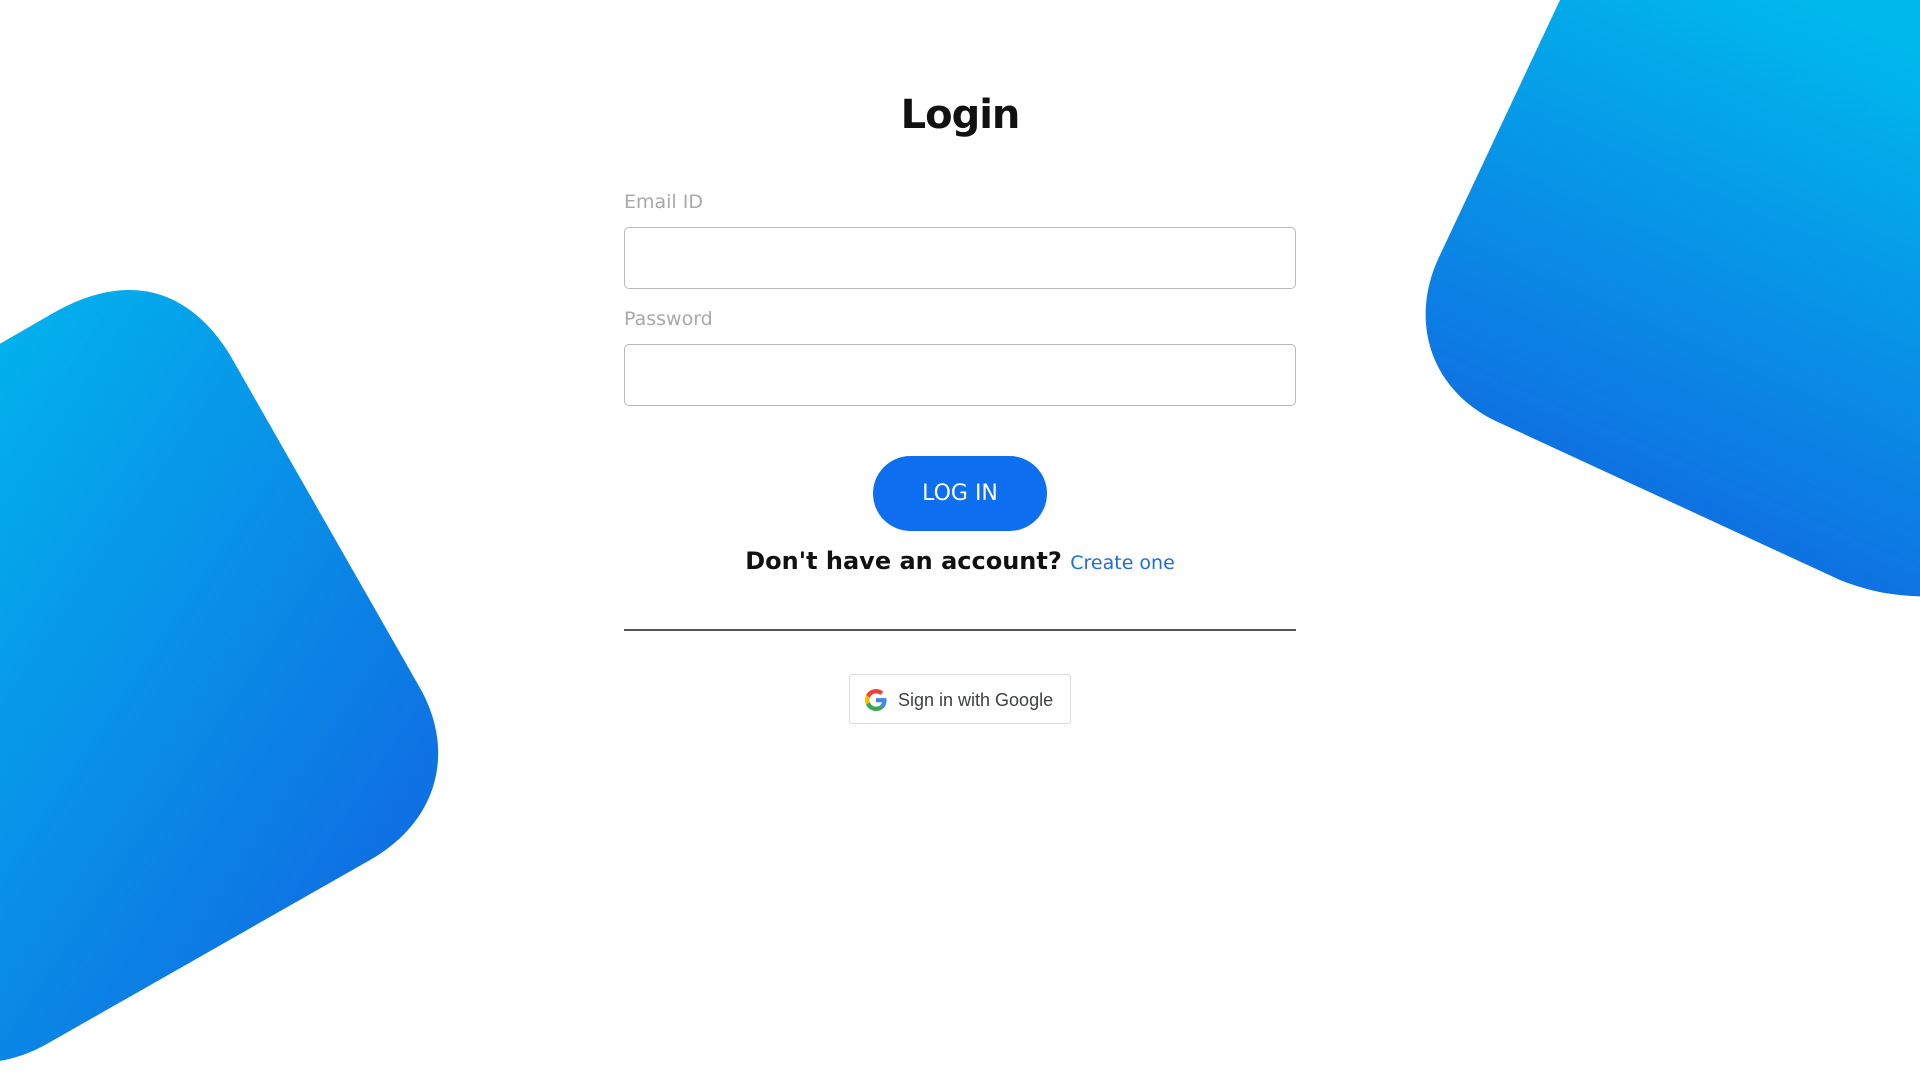 This screenshot has height=1080, width=1920. What do you see at coordinates (976, 700) in the screenshot?
I see `google-signin-label: Sign in with Google` at bounding box center [976, 700].